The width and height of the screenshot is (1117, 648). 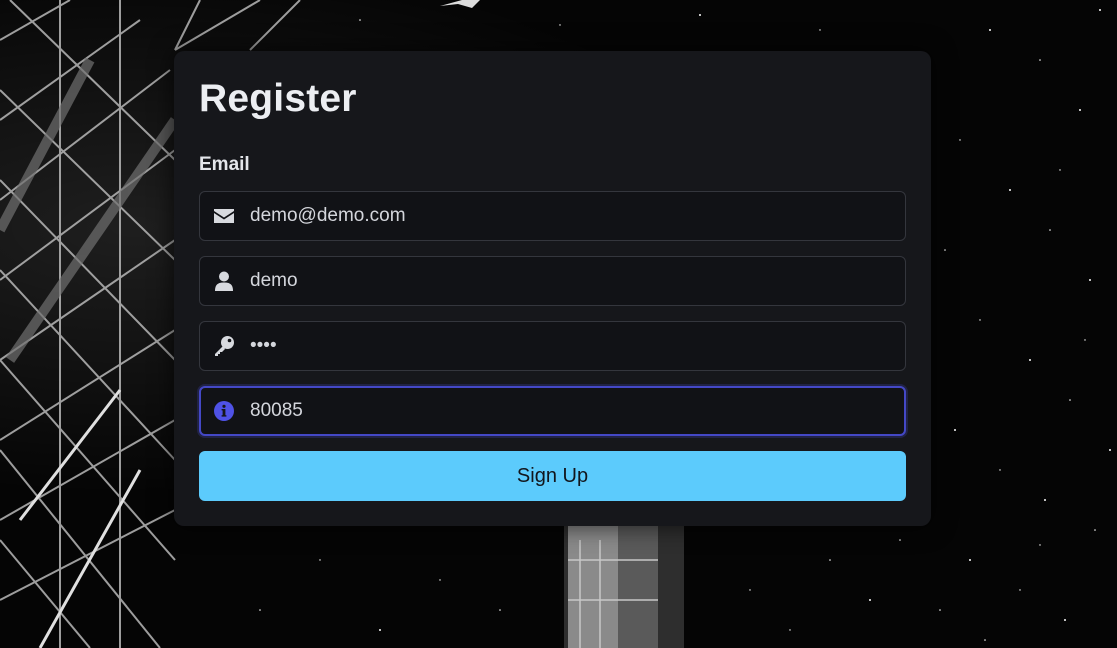 I want to click on code-input, so click(x=570, y=411).